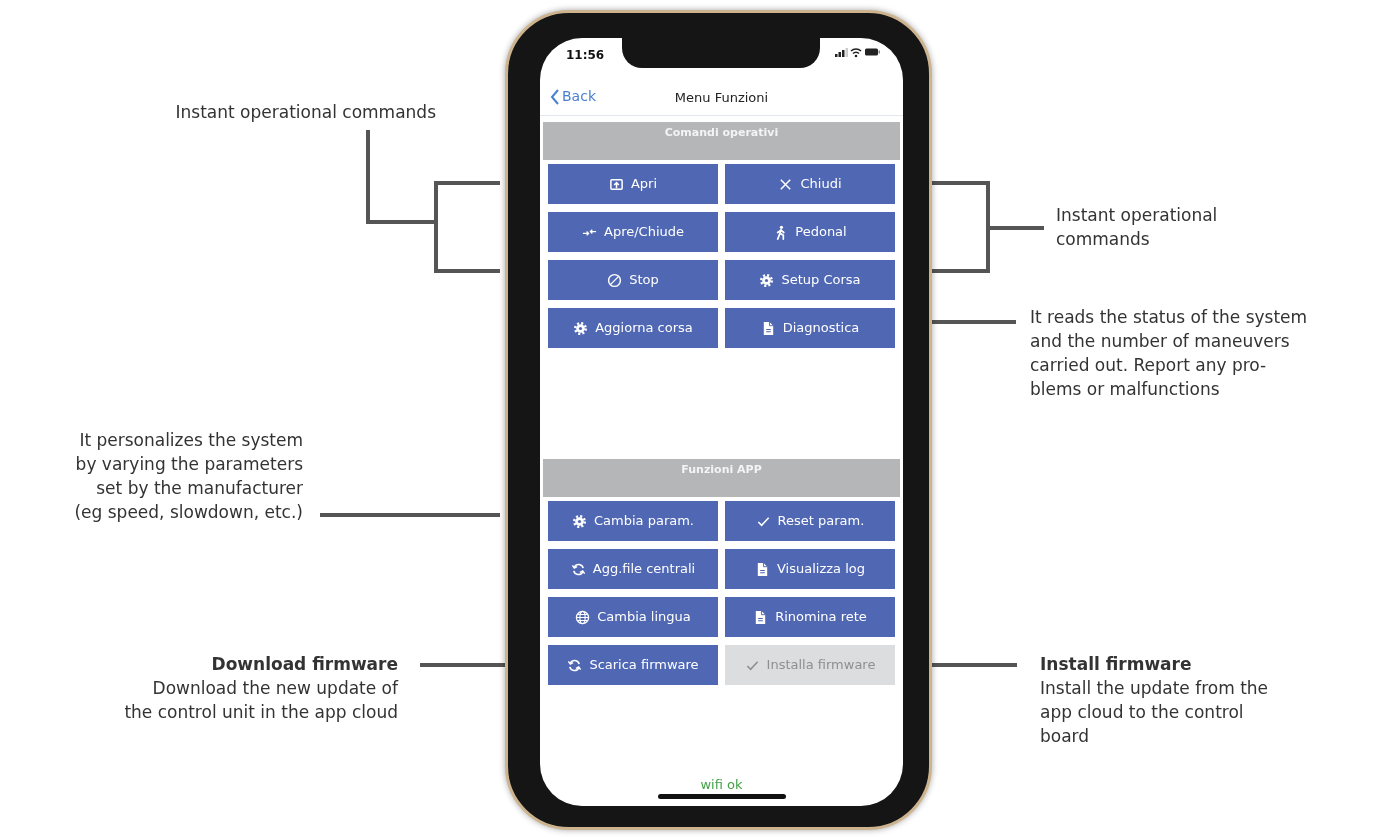  What do you see at coordinates (810, 184) in the screenshot?
I see `menu-button: Chiudi` at bounding box center [810, 184].